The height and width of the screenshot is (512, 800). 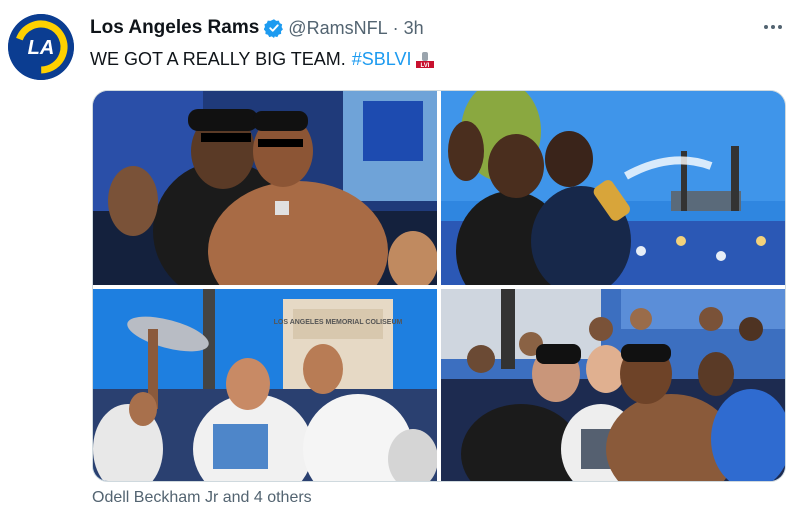 I want to click on tagged-people: Odell Beckham Jr and 4 others, so click(x=202, y=498).